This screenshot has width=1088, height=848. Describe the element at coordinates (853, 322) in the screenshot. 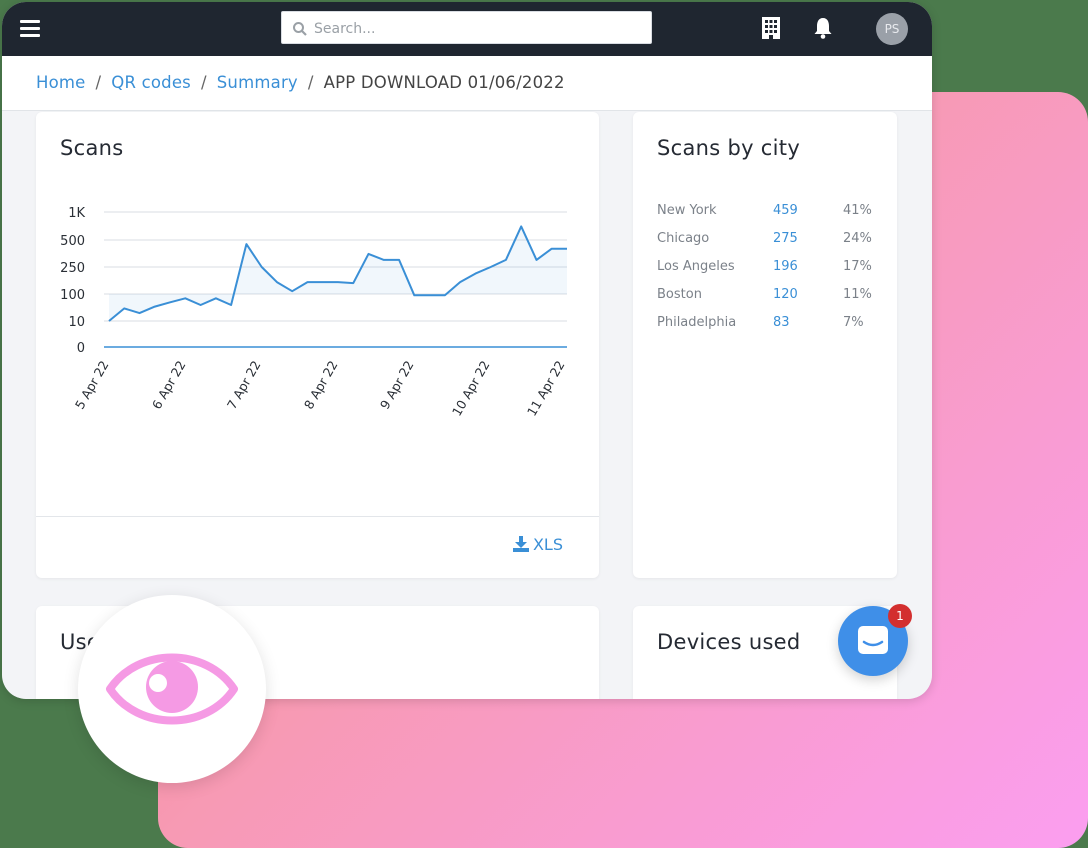

I see `city-percent: 7%` at that location.